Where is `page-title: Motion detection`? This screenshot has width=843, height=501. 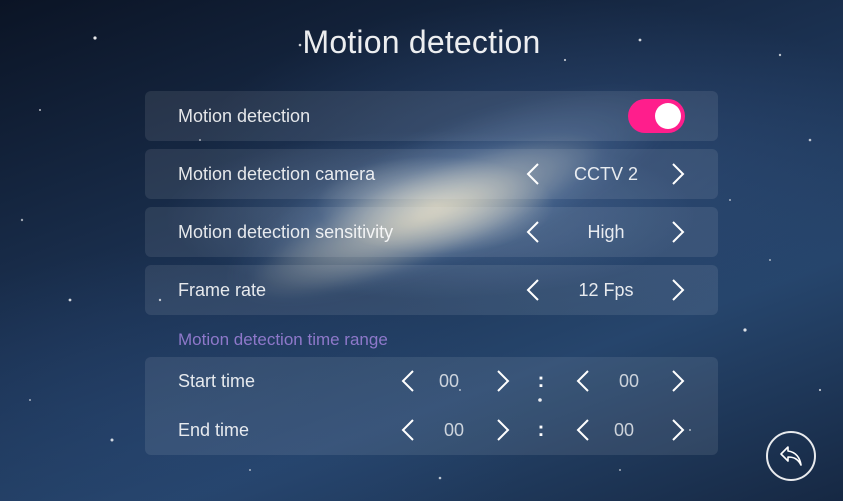 page-title: Motion detection is located at coordinates (421, 42).